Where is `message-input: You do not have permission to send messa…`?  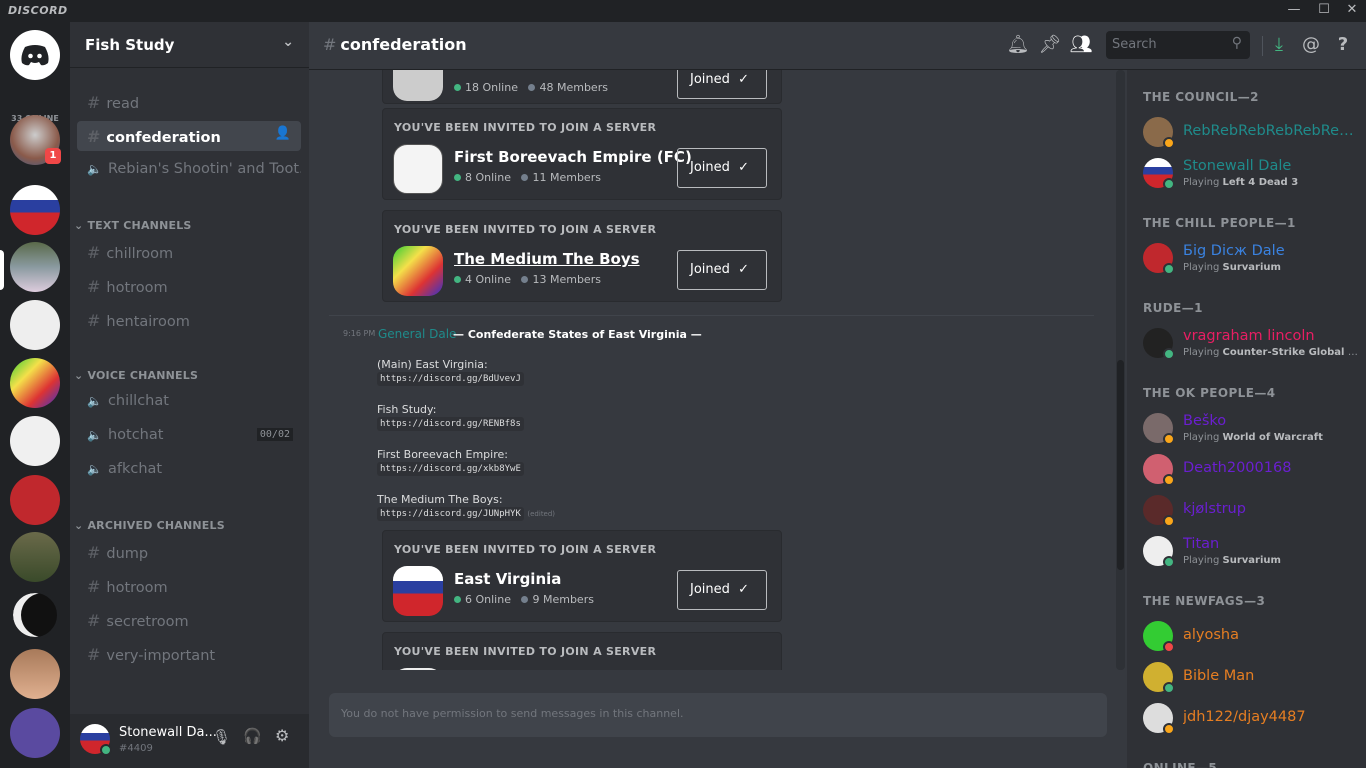 message-input: You do not have permission to send messa… is located at coordinates (718, 715).